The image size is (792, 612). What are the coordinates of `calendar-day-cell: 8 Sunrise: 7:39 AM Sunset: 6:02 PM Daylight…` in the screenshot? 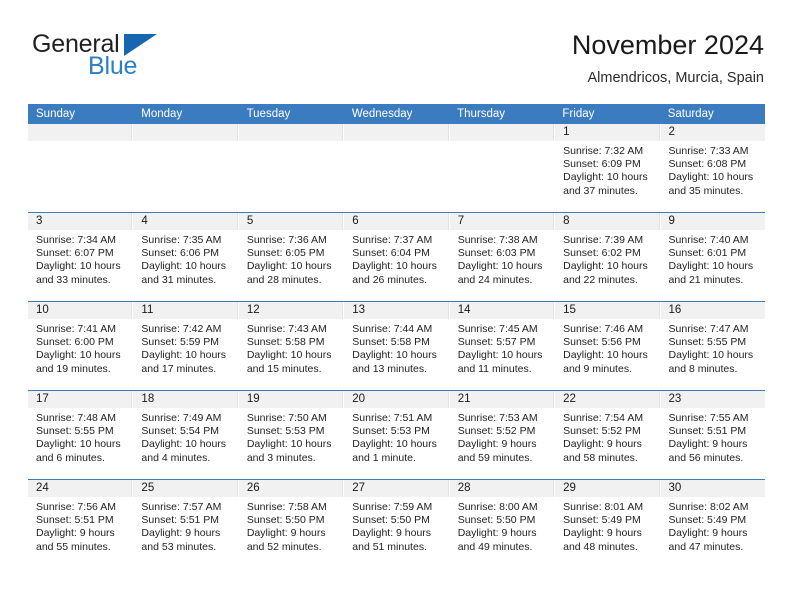 It's located at (608, 257).